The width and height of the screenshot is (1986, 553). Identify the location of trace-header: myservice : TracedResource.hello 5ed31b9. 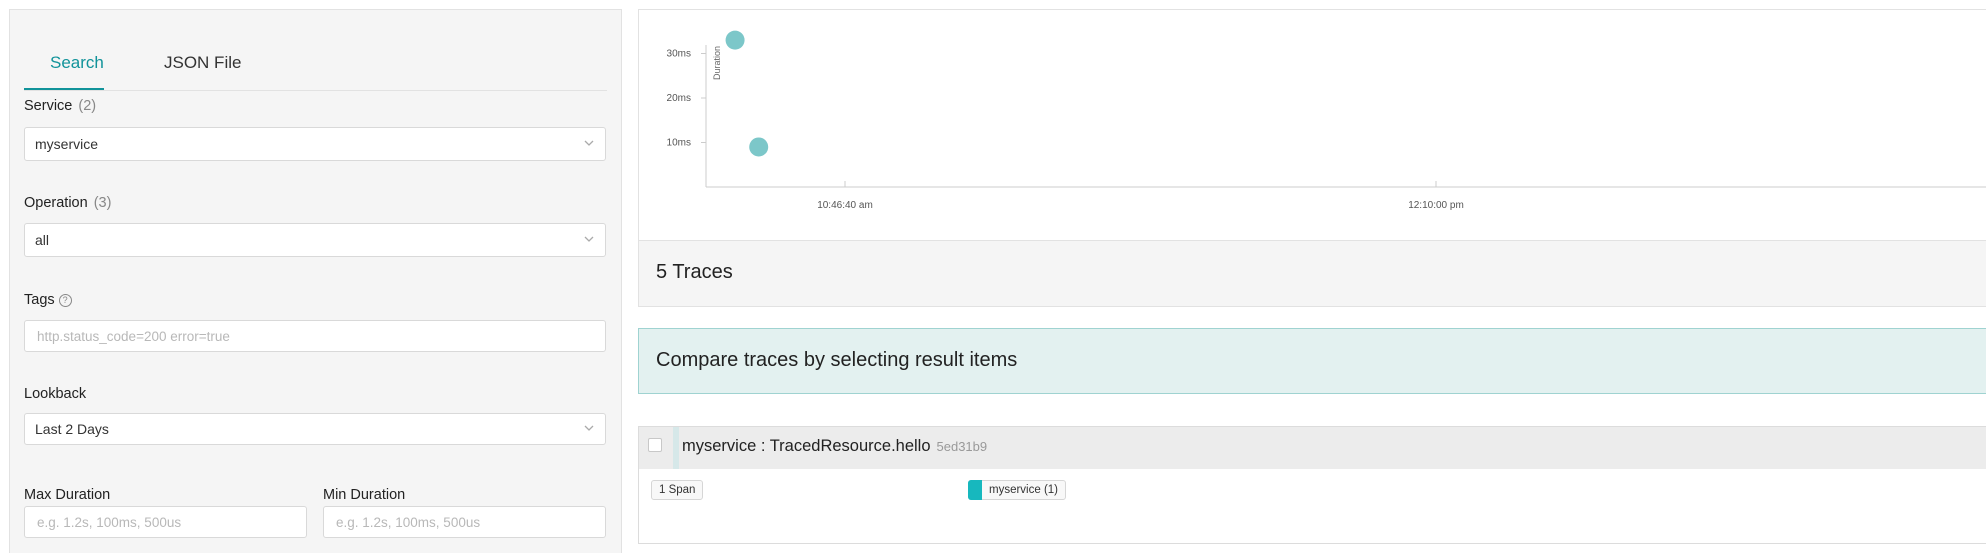
(1312, 448).